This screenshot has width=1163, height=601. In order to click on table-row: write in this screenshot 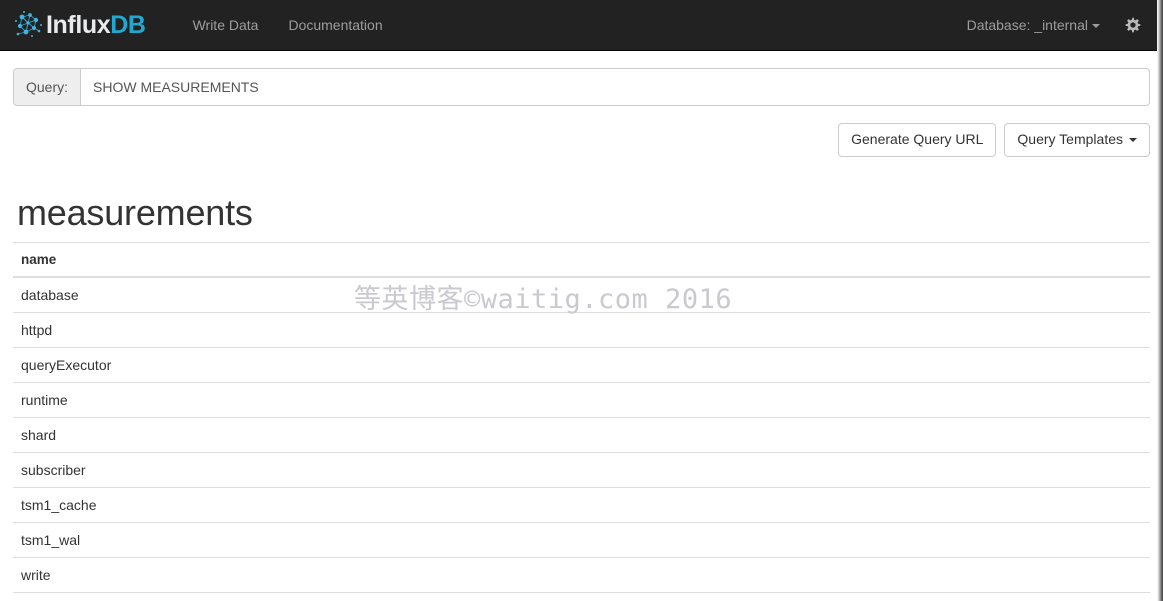, I will do `click(581, 574)`.